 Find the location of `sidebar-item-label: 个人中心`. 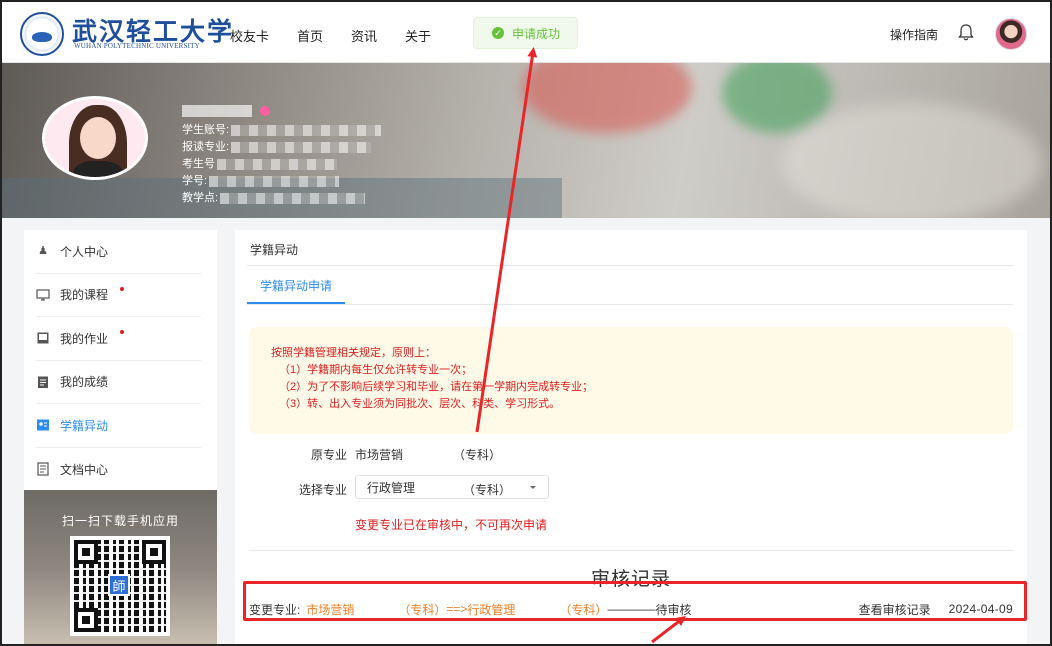

sidebar-item-label: 个人中心 is located at coordinates (84, 251).